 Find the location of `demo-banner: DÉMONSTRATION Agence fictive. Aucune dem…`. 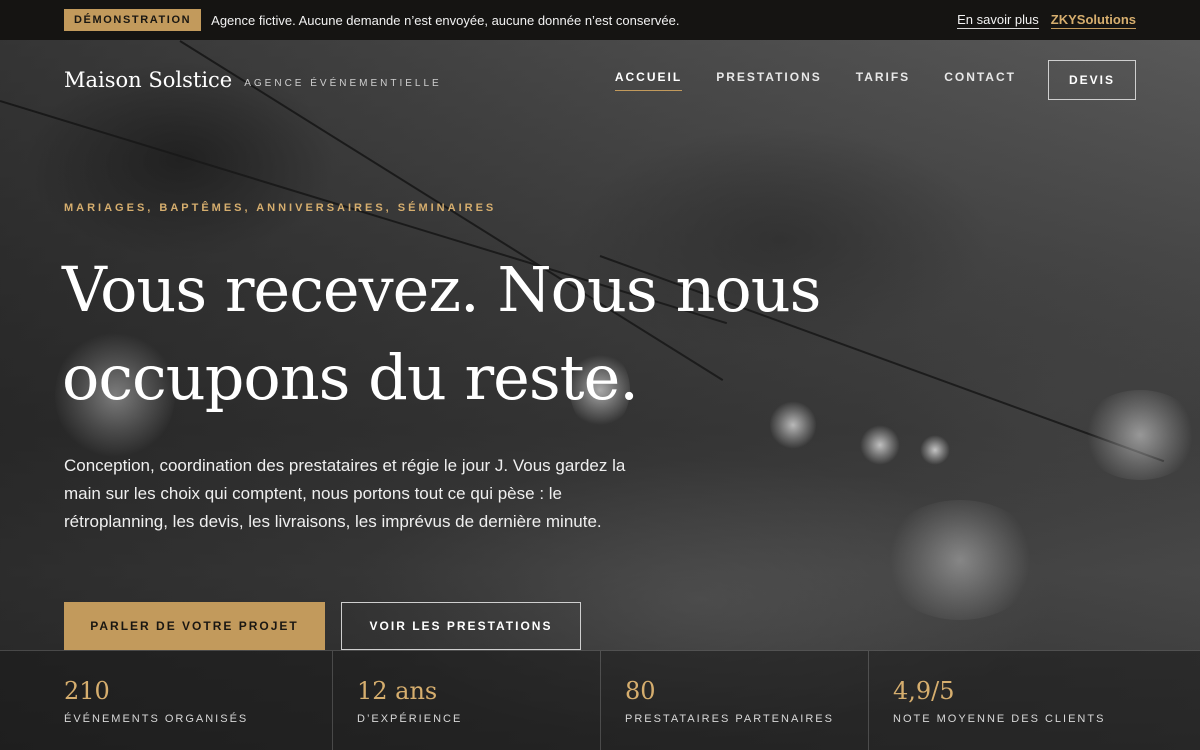

demo-banner: DÉMONSTRATION Agence fictive. Aucune dem… is located at coordinates (600, 20).